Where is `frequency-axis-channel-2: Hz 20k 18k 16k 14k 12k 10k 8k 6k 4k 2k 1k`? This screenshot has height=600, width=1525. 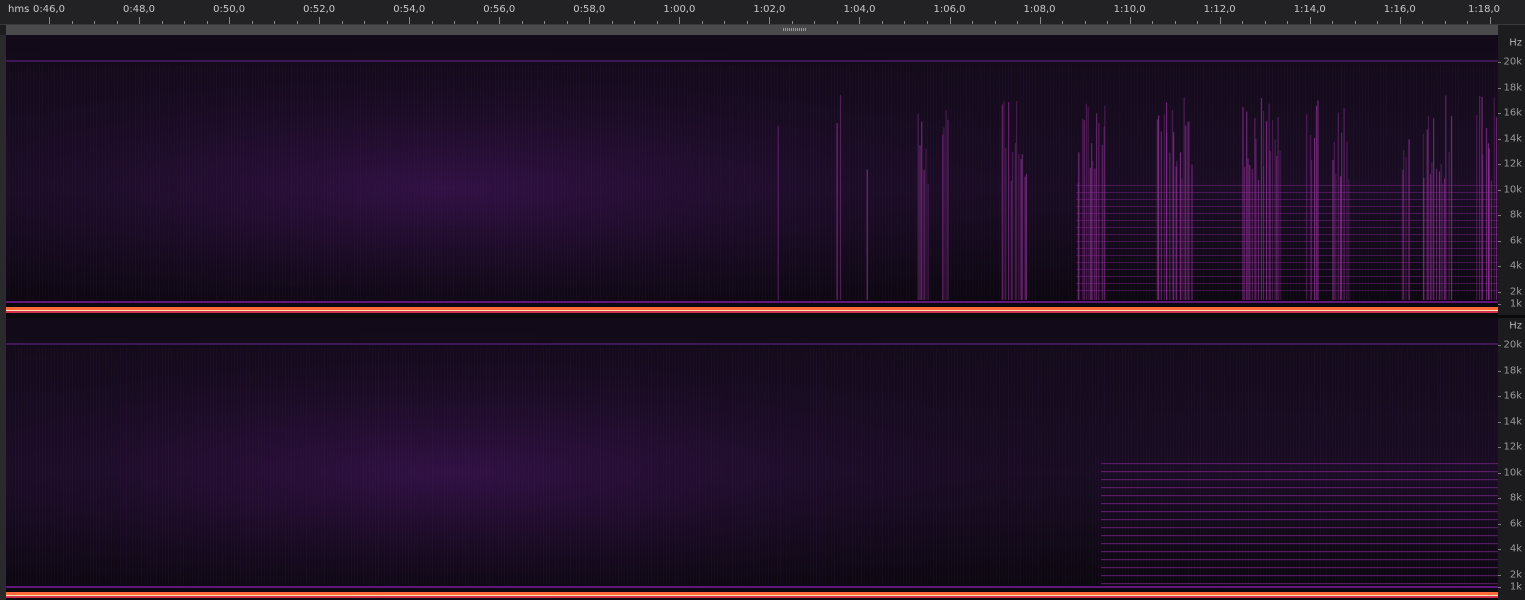 frequency-axis-channel-2: Hz 20k 18k 16k 14k 12k 10k 8k 6k 4k 2k 1k is located at coordinates (1511, 459).